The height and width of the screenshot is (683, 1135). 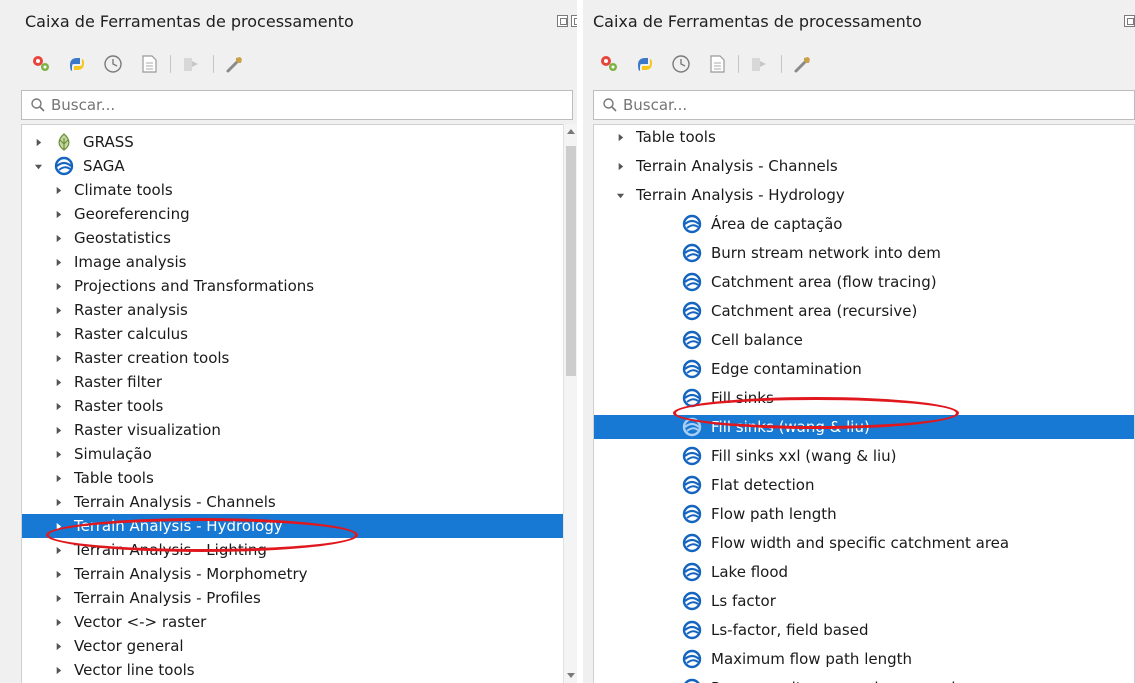 I want to click on tree-item: Vector <-> raster, so click(x=297, y=622).